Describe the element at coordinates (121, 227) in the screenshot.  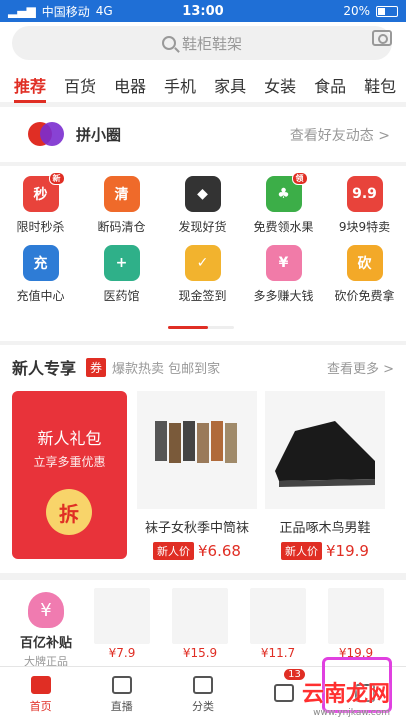
I see `feature-label: 断码清仓` at that location.